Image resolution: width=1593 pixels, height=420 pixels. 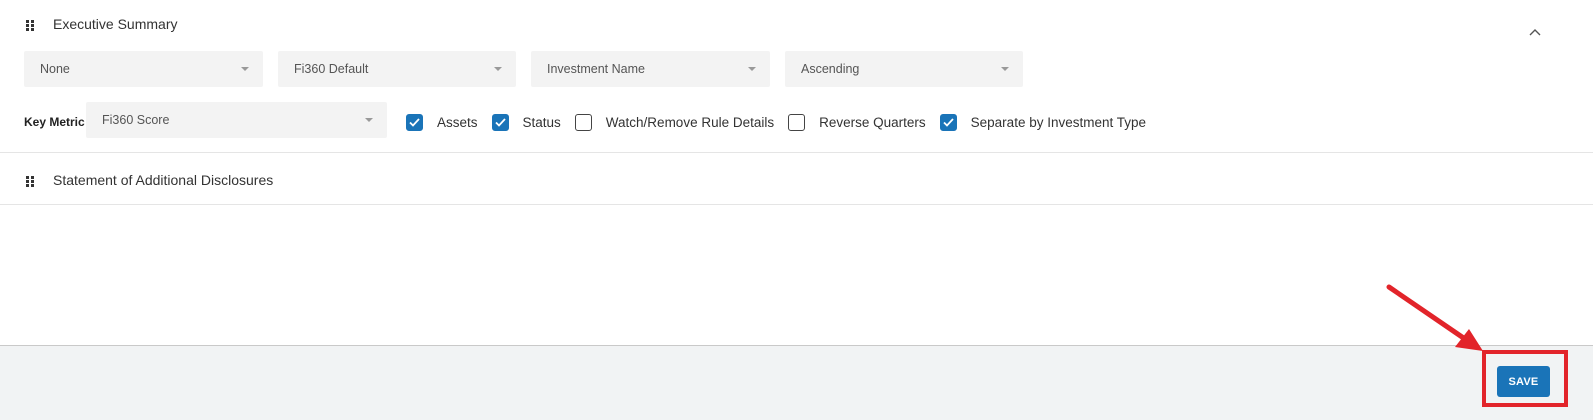 I want to click on select-value: Investment Name, so click(x=596, y=69).